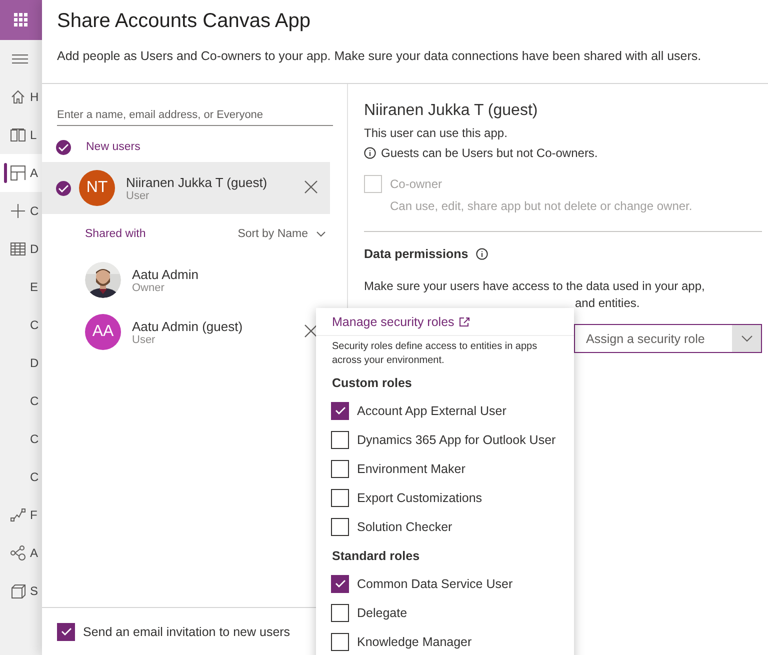  Describe the element at coordinates (197, 182) in the screenshot. I see `user-name: Niiranen Jukka T (guest)` at that location.